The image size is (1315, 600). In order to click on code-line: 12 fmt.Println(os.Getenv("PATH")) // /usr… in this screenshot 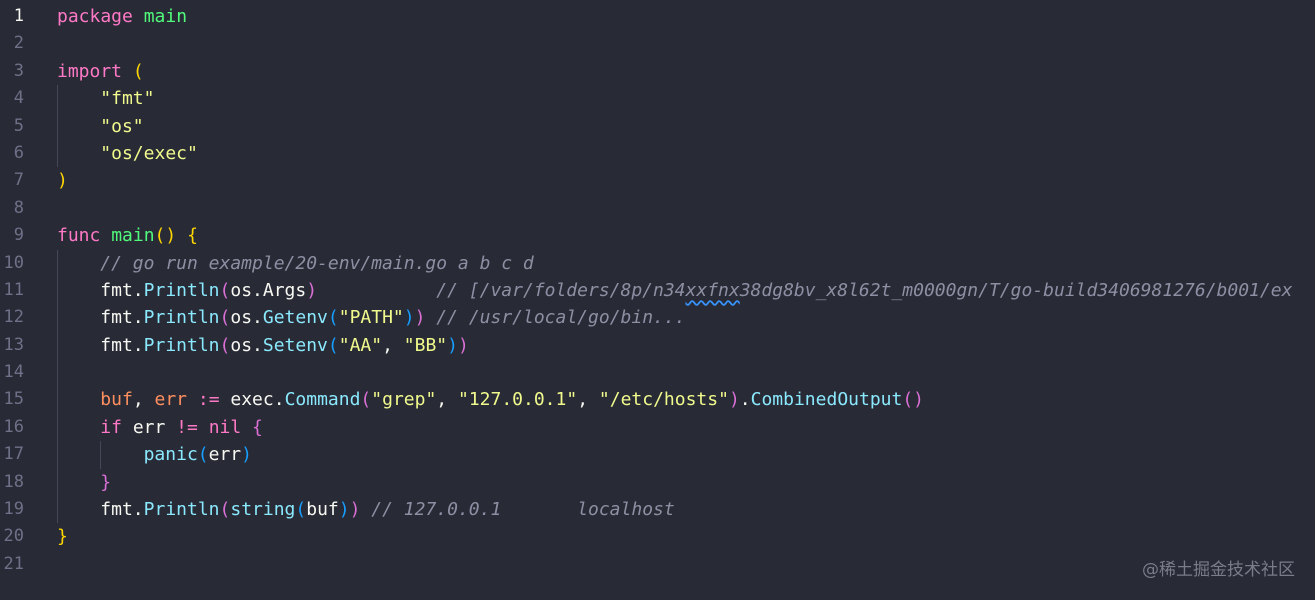, I will do `click(657, 318)`.